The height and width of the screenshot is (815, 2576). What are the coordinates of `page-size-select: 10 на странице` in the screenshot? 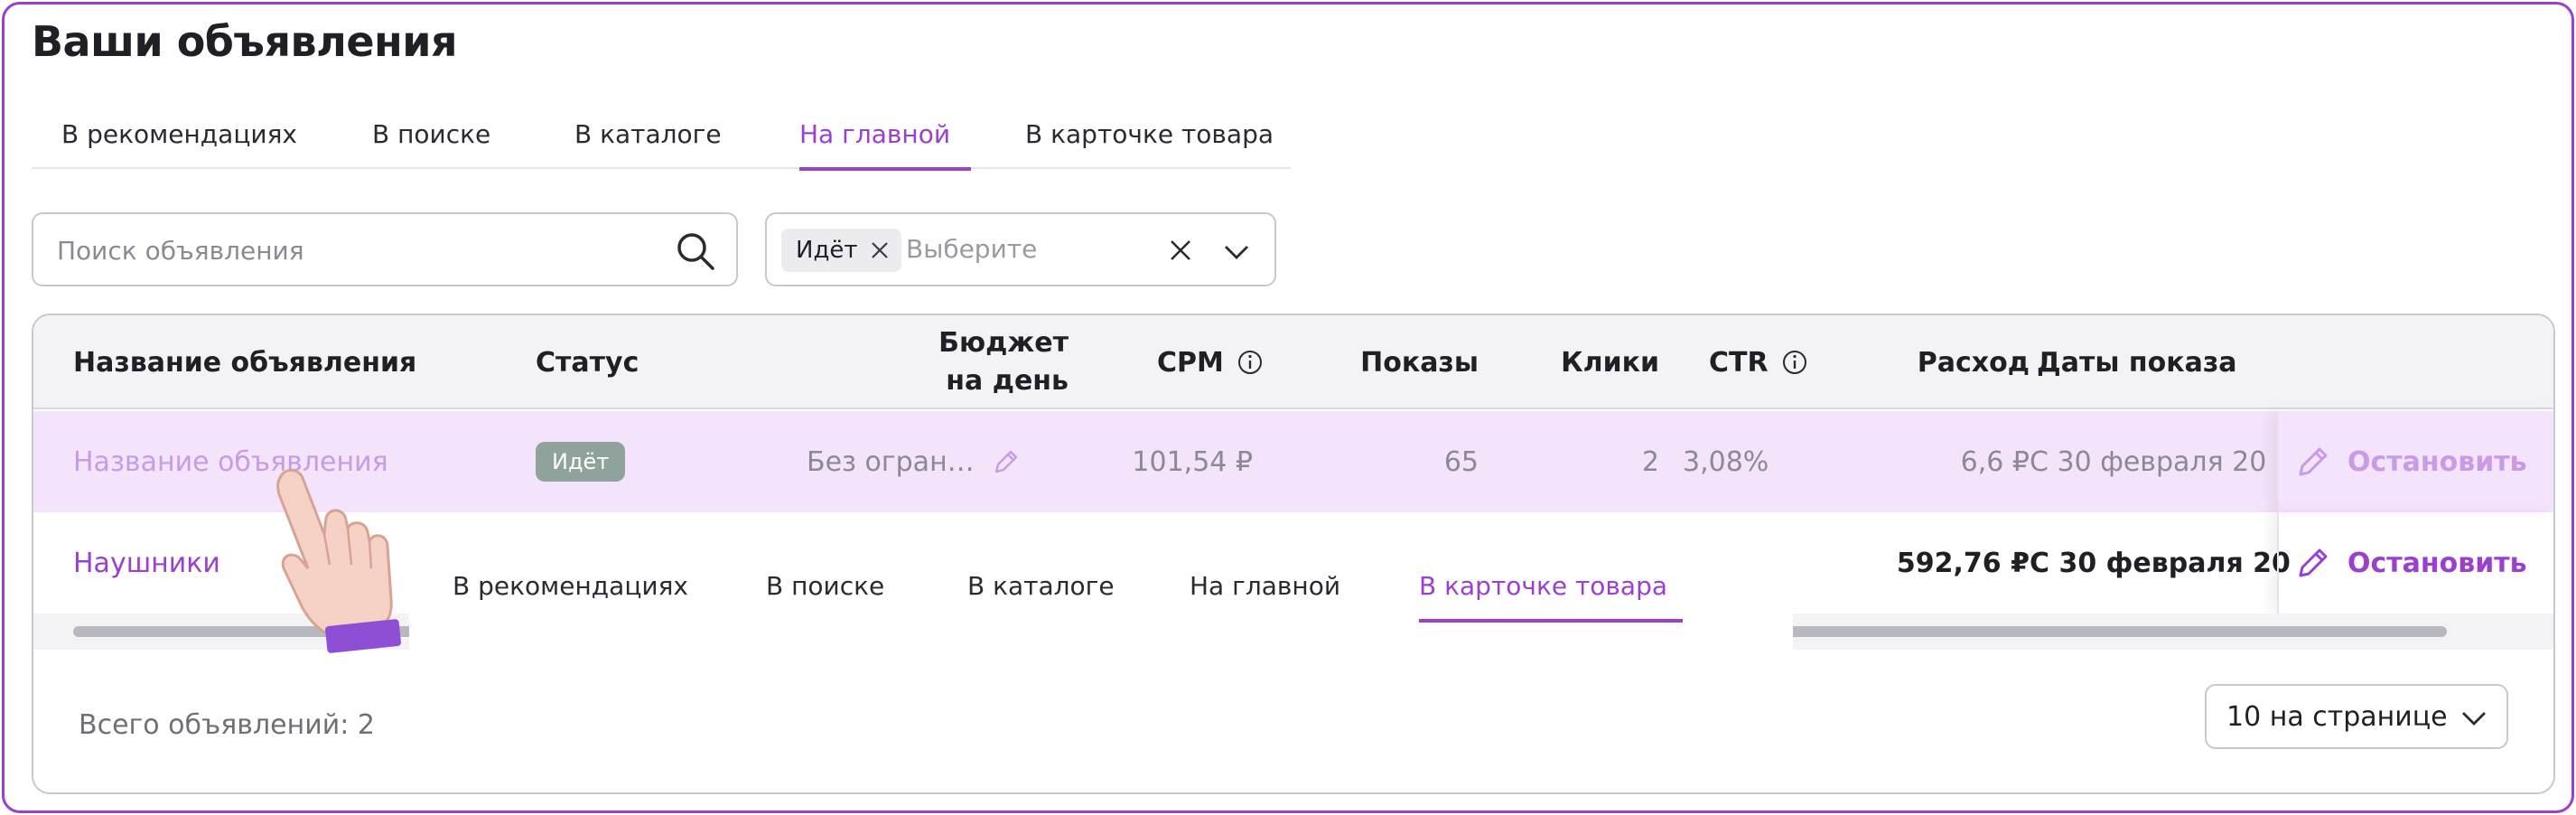 It's located at (2356, 716).